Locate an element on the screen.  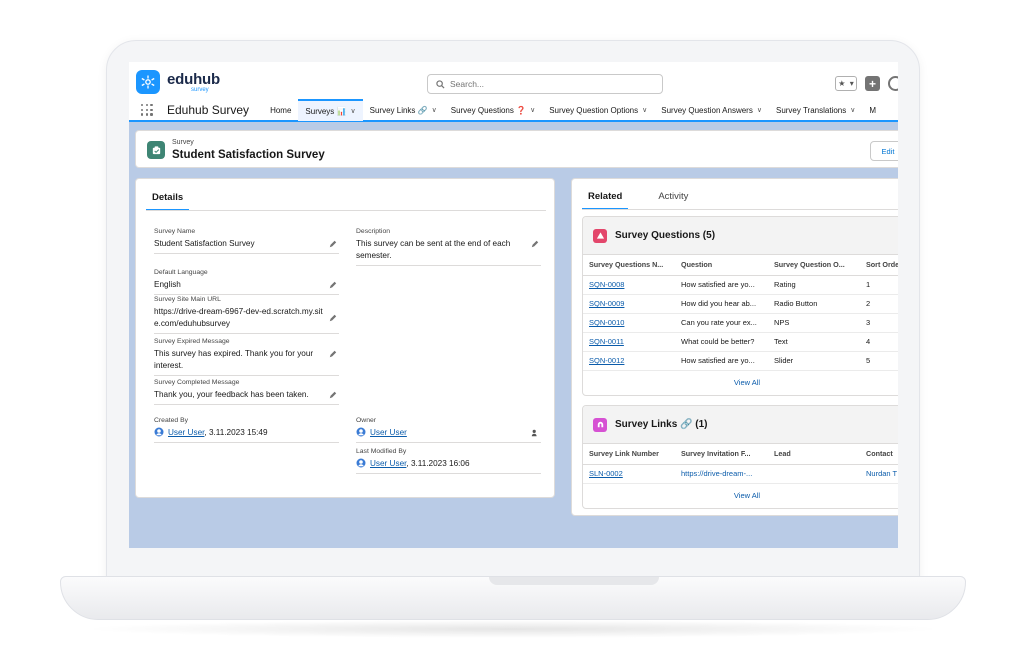
laptop-notch is located at coordinates (574, 581).